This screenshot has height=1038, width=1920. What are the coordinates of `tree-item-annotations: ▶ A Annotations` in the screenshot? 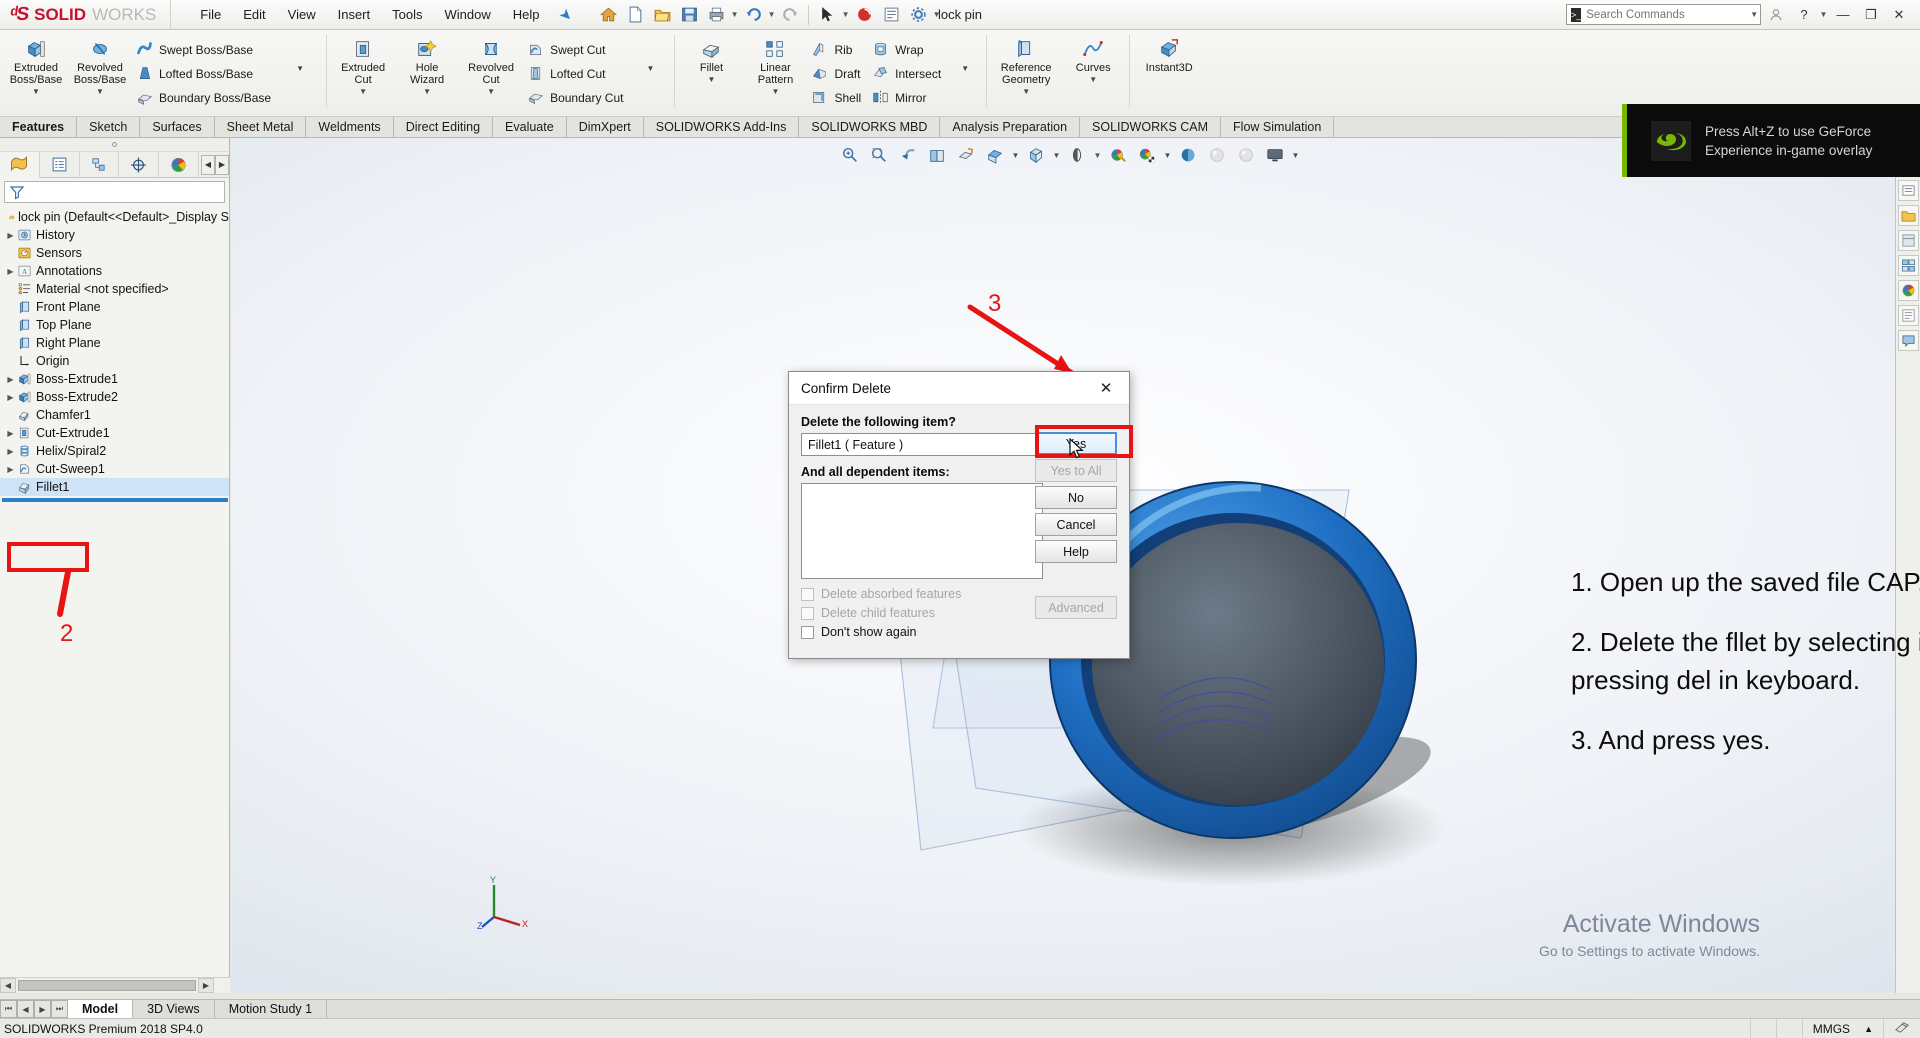 It's located at (114, 271).